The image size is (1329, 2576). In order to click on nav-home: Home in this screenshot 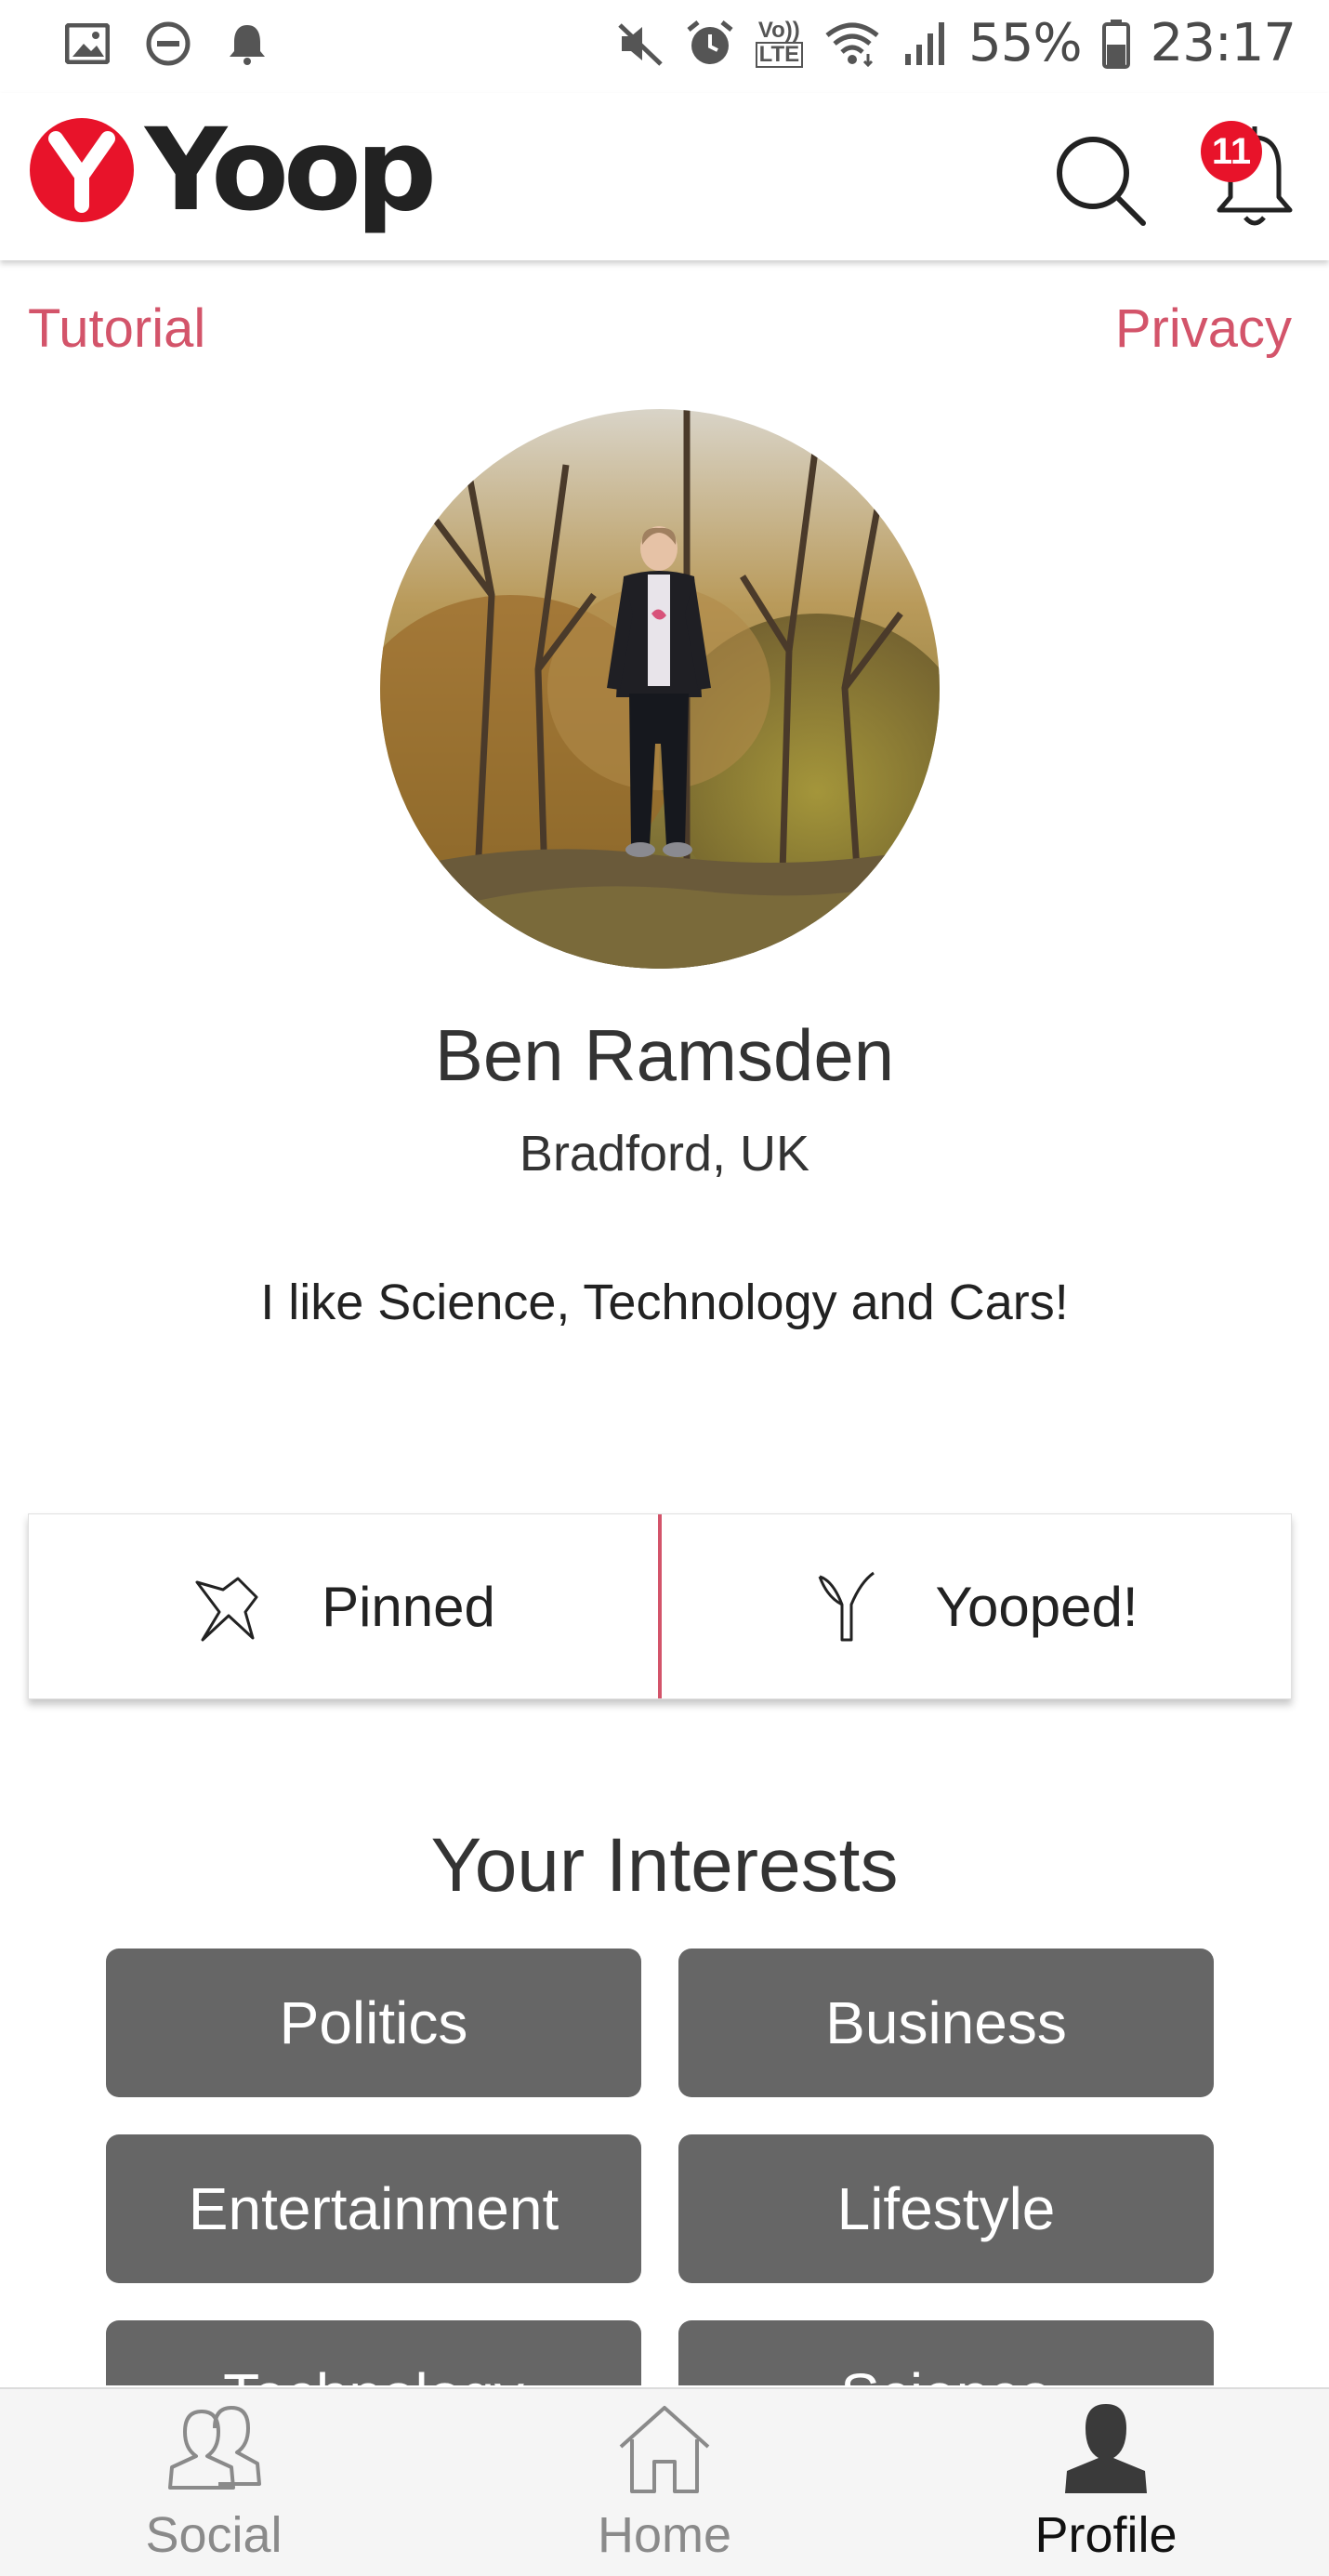, I will do `click(664, 2482)`.